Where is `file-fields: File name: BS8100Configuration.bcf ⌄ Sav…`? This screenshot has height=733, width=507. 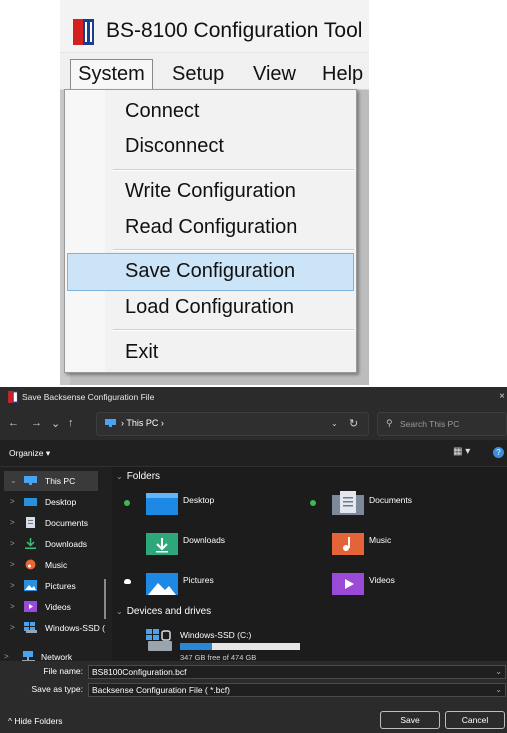 file-fields: File name: BS8100Configuration.bcf ⌄ Sav… is located at coordinates (253, 681).